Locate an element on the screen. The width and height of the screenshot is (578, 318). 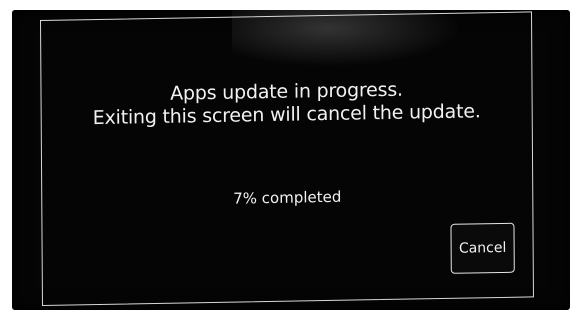
progress-status-text: 7% completed is located at coordinates (287, 197).